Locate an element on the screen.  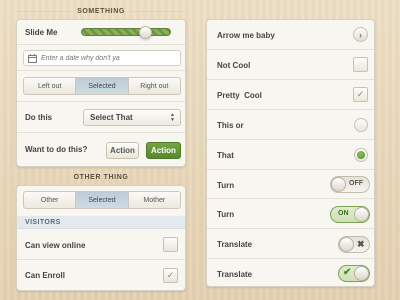
section-header-something: SOMETHING is located at coordinates (101, 11).